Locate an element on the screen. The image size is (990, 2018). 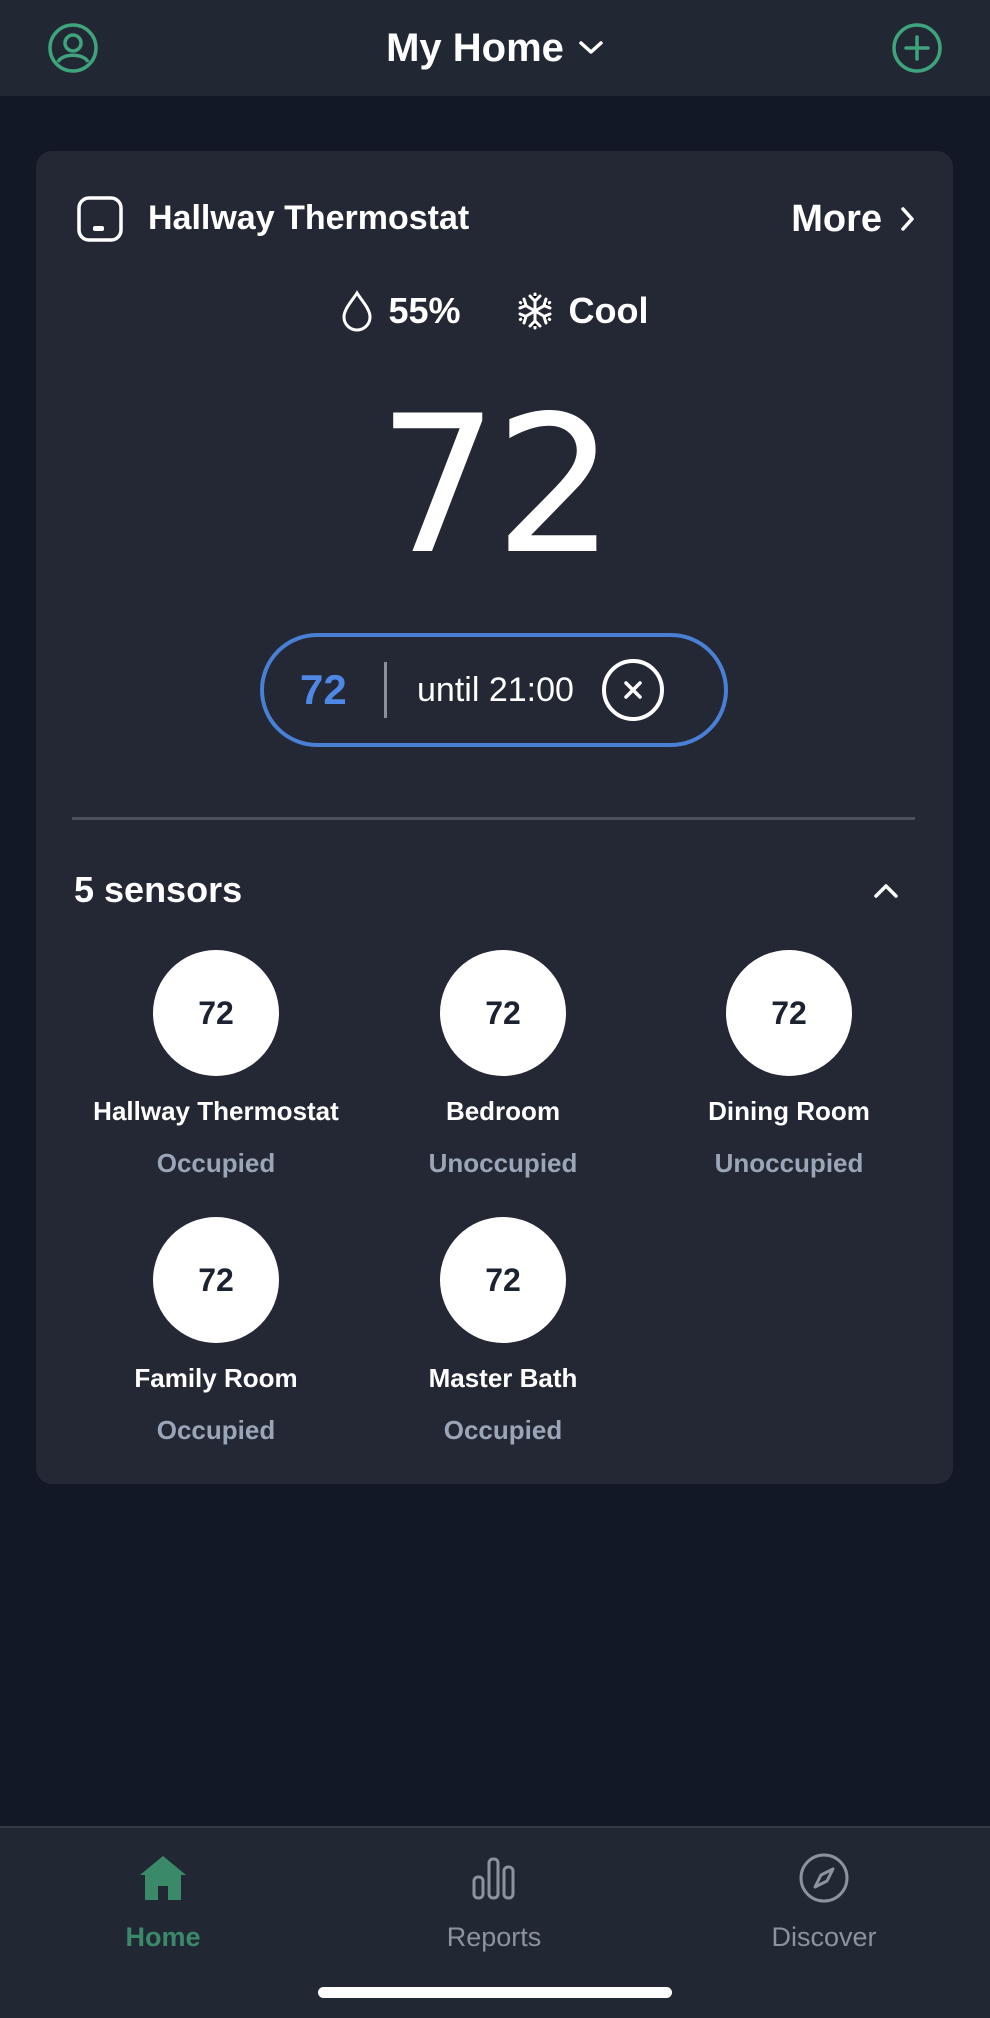
home-selector: My Home is located at coordinates (495, 48).